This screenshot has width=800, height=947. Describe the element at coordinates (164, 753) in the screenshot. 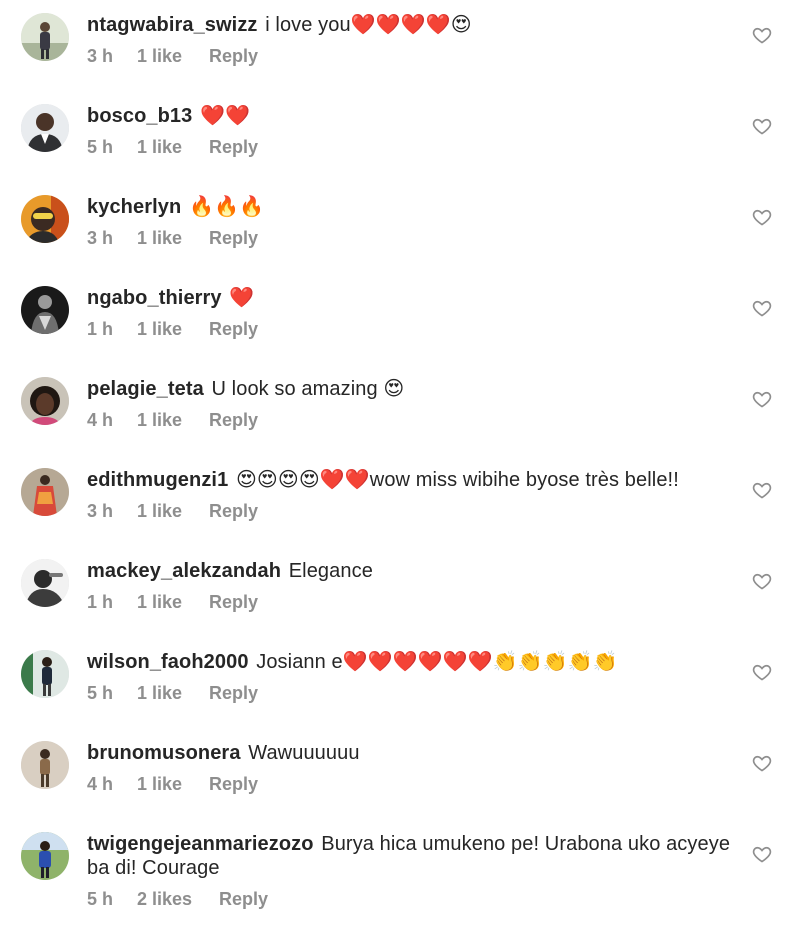

I see `comment-username: brunomusonera` at that location.